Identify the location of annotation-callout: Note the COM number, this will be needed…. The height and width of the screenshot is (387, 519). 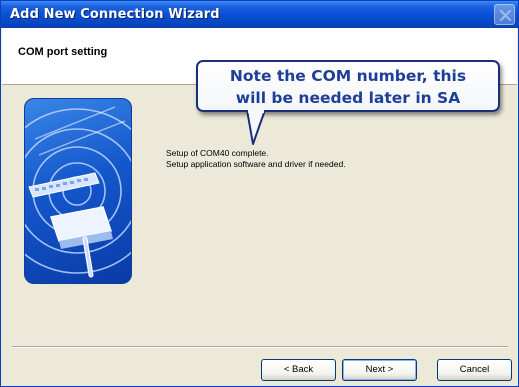
(348, 86).